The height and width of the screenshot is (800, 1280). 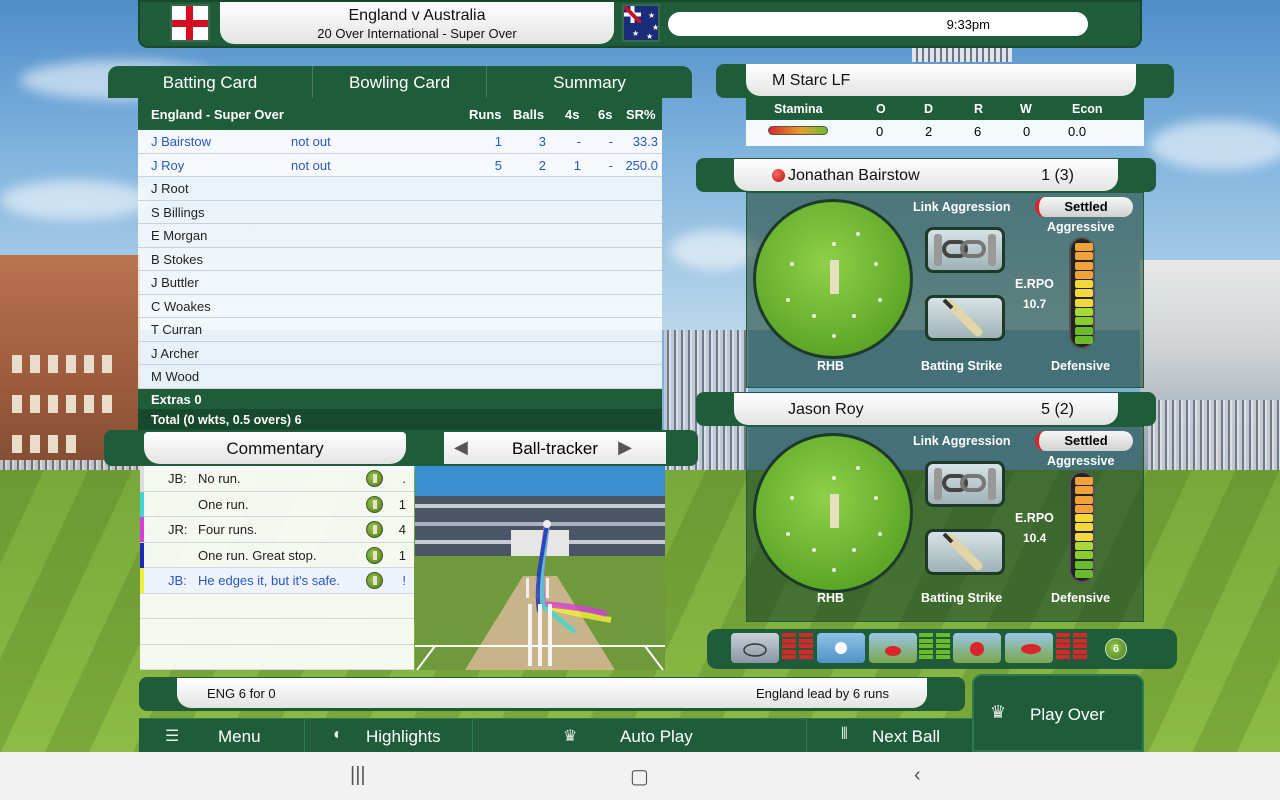 I want to click on col-dots: D, so click(x=929, y=109).